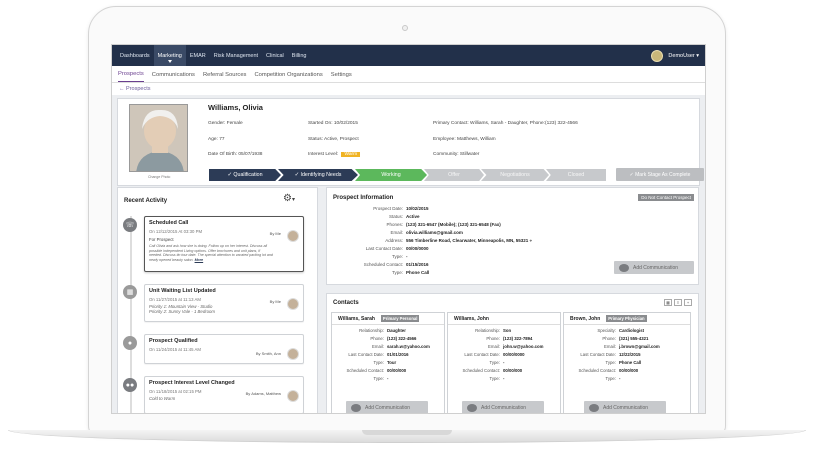 The height and width of the screenshot is (468, 814). What do you see at coordinates (135, 55) in the screenshot?
I see `nav-dashboards: Dashboards` at bounding box center [135, 55].